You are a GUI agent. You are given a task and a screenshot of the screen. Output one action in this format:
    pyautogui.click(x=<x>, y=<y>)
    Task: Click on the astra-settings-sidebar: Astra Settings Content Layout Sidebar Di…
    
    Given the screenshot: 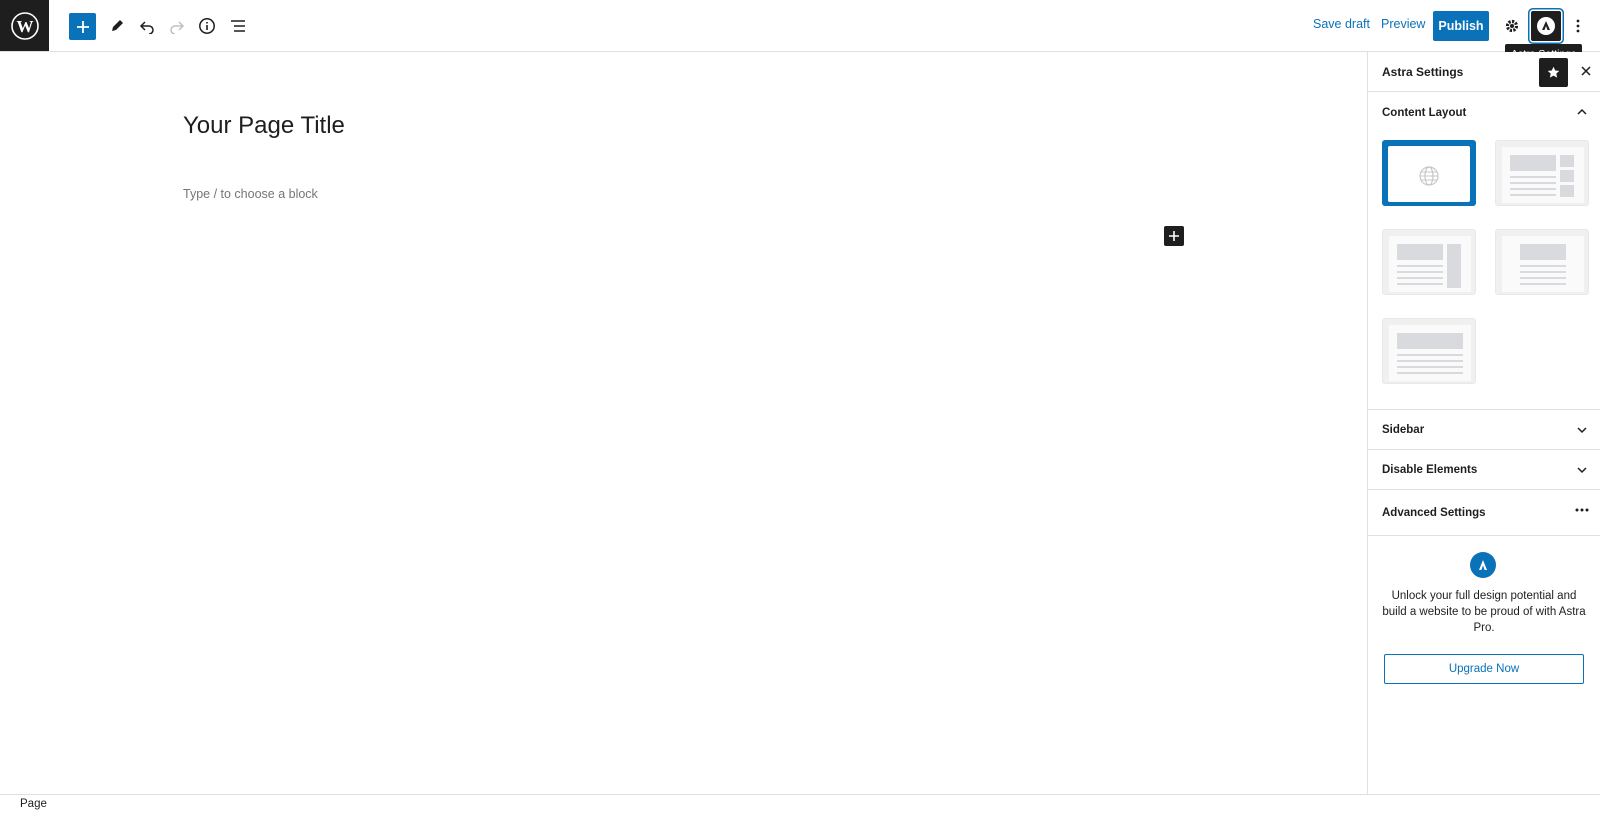 What is the action you would take?
    pyautogui.click(x=1483, y=423)
    